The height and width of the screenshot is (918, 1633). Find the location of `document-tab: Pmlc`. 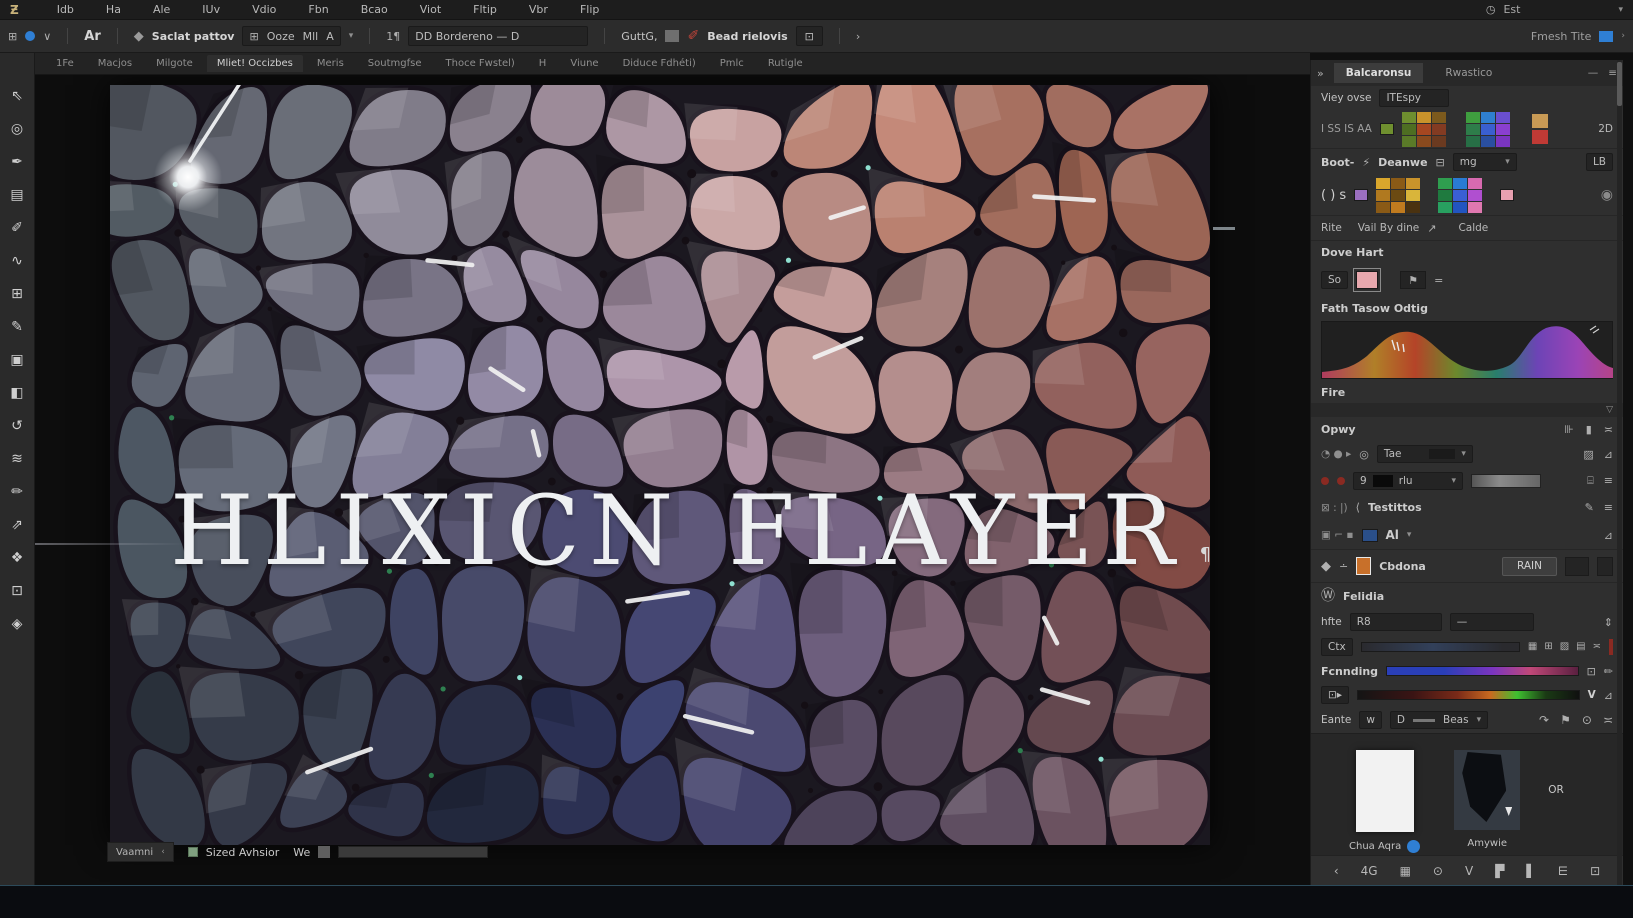

document-tab: Pmlc is located at coordinates (732, 63).